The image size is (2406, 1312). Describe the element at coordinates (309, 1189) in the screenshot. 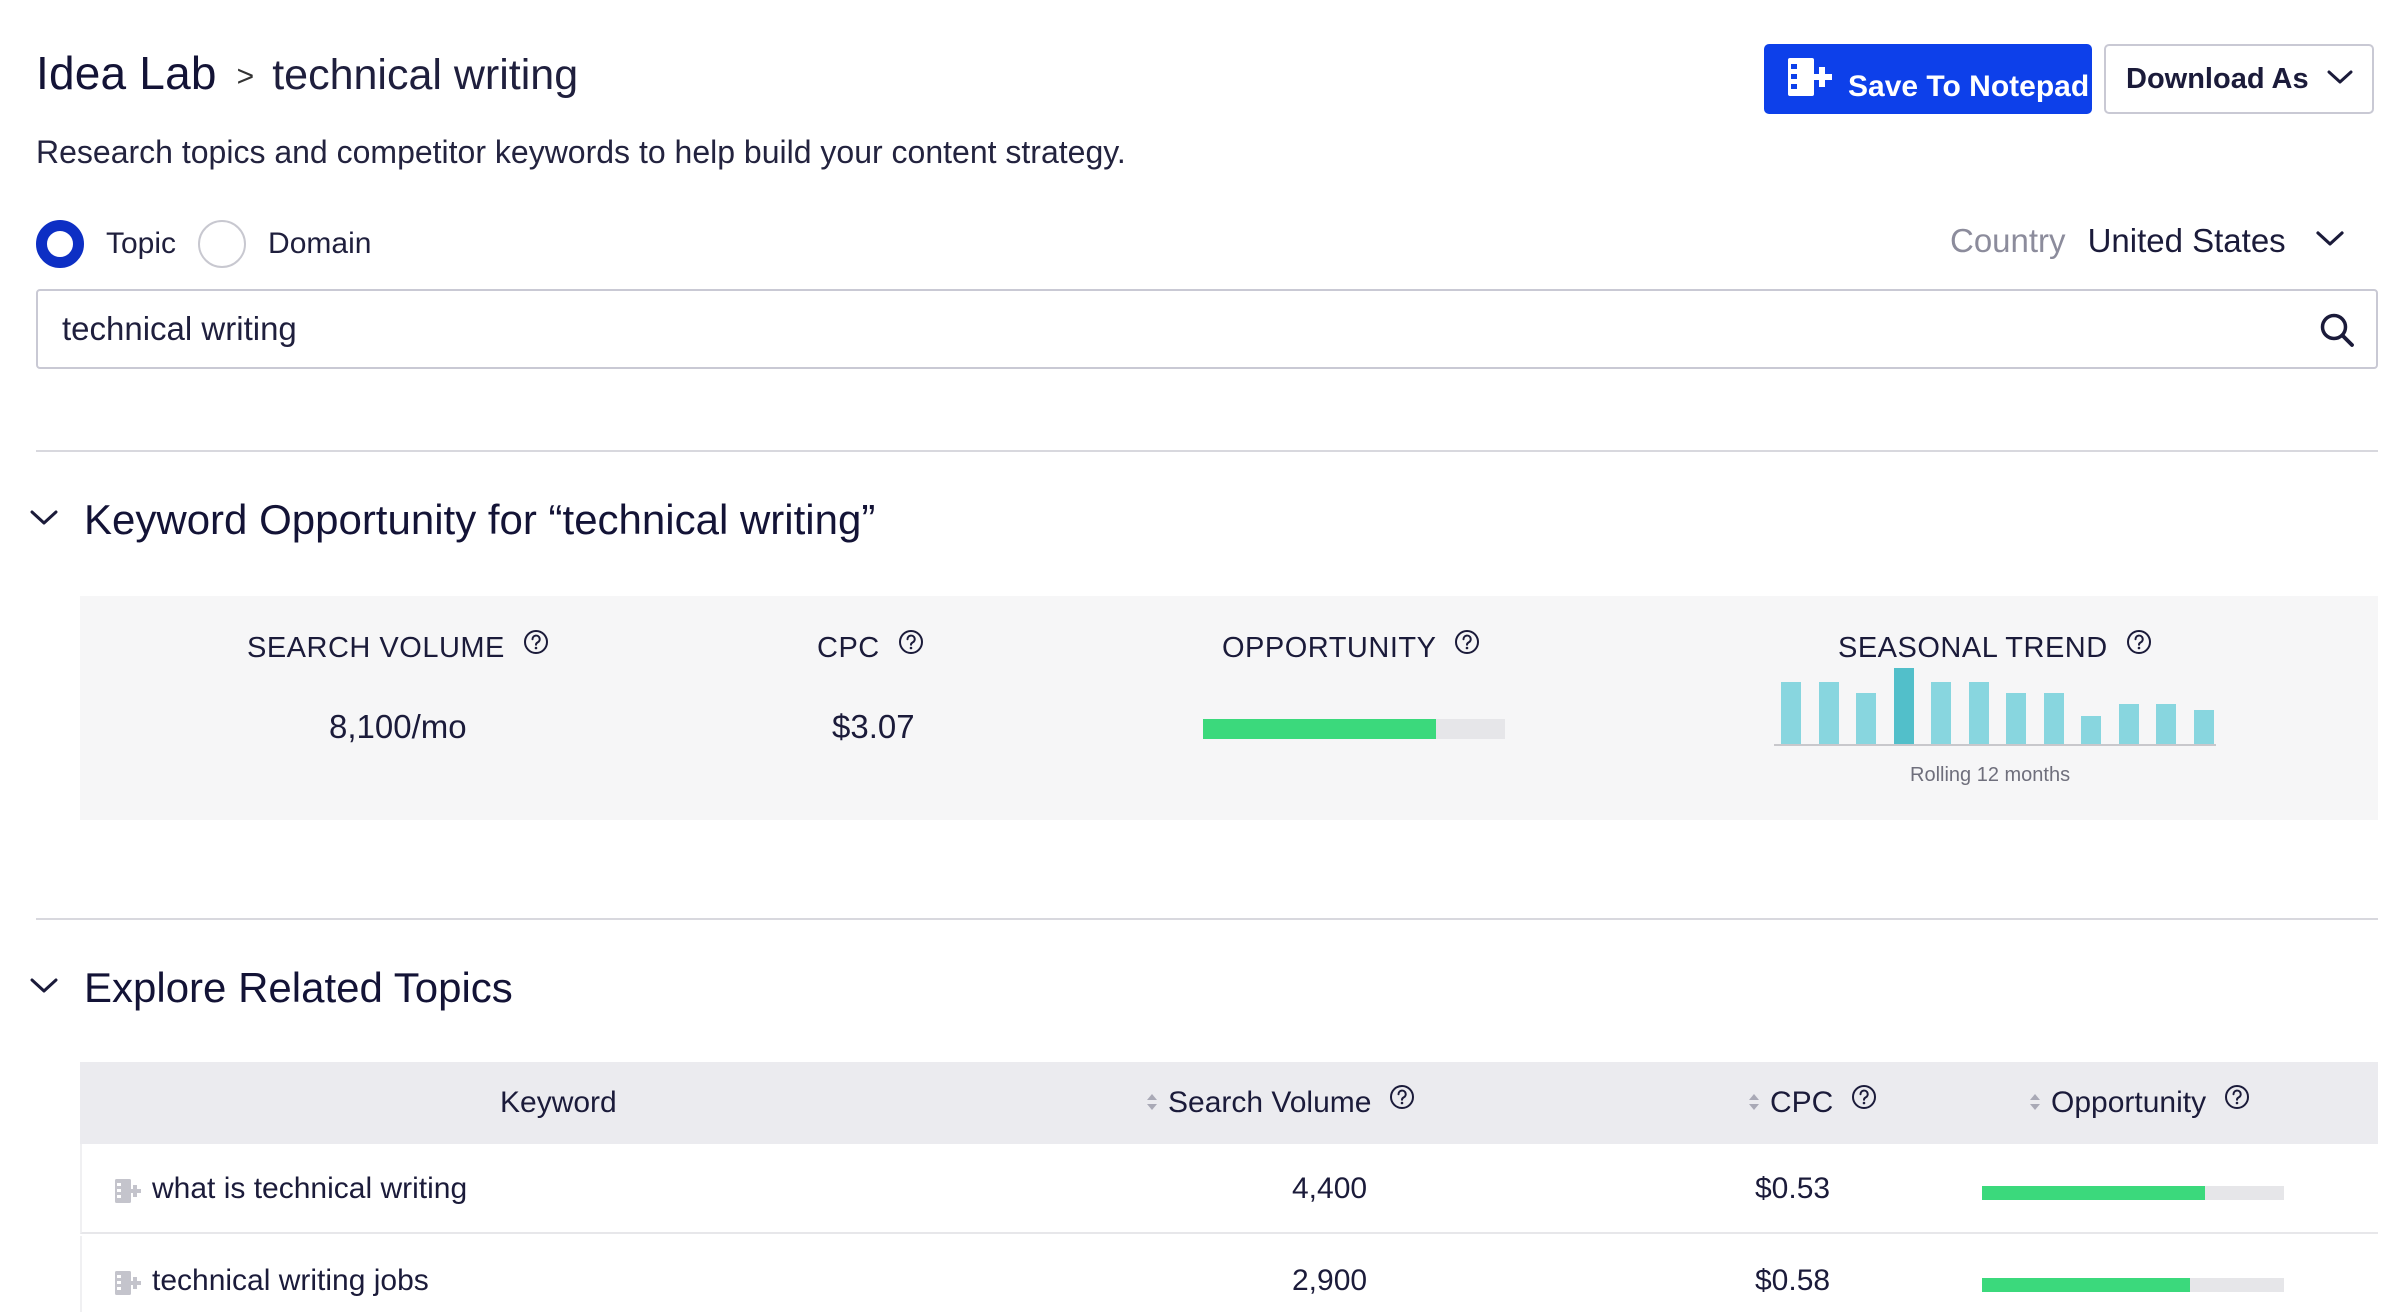

I see `keyword-link: what is technical writing` at that location.